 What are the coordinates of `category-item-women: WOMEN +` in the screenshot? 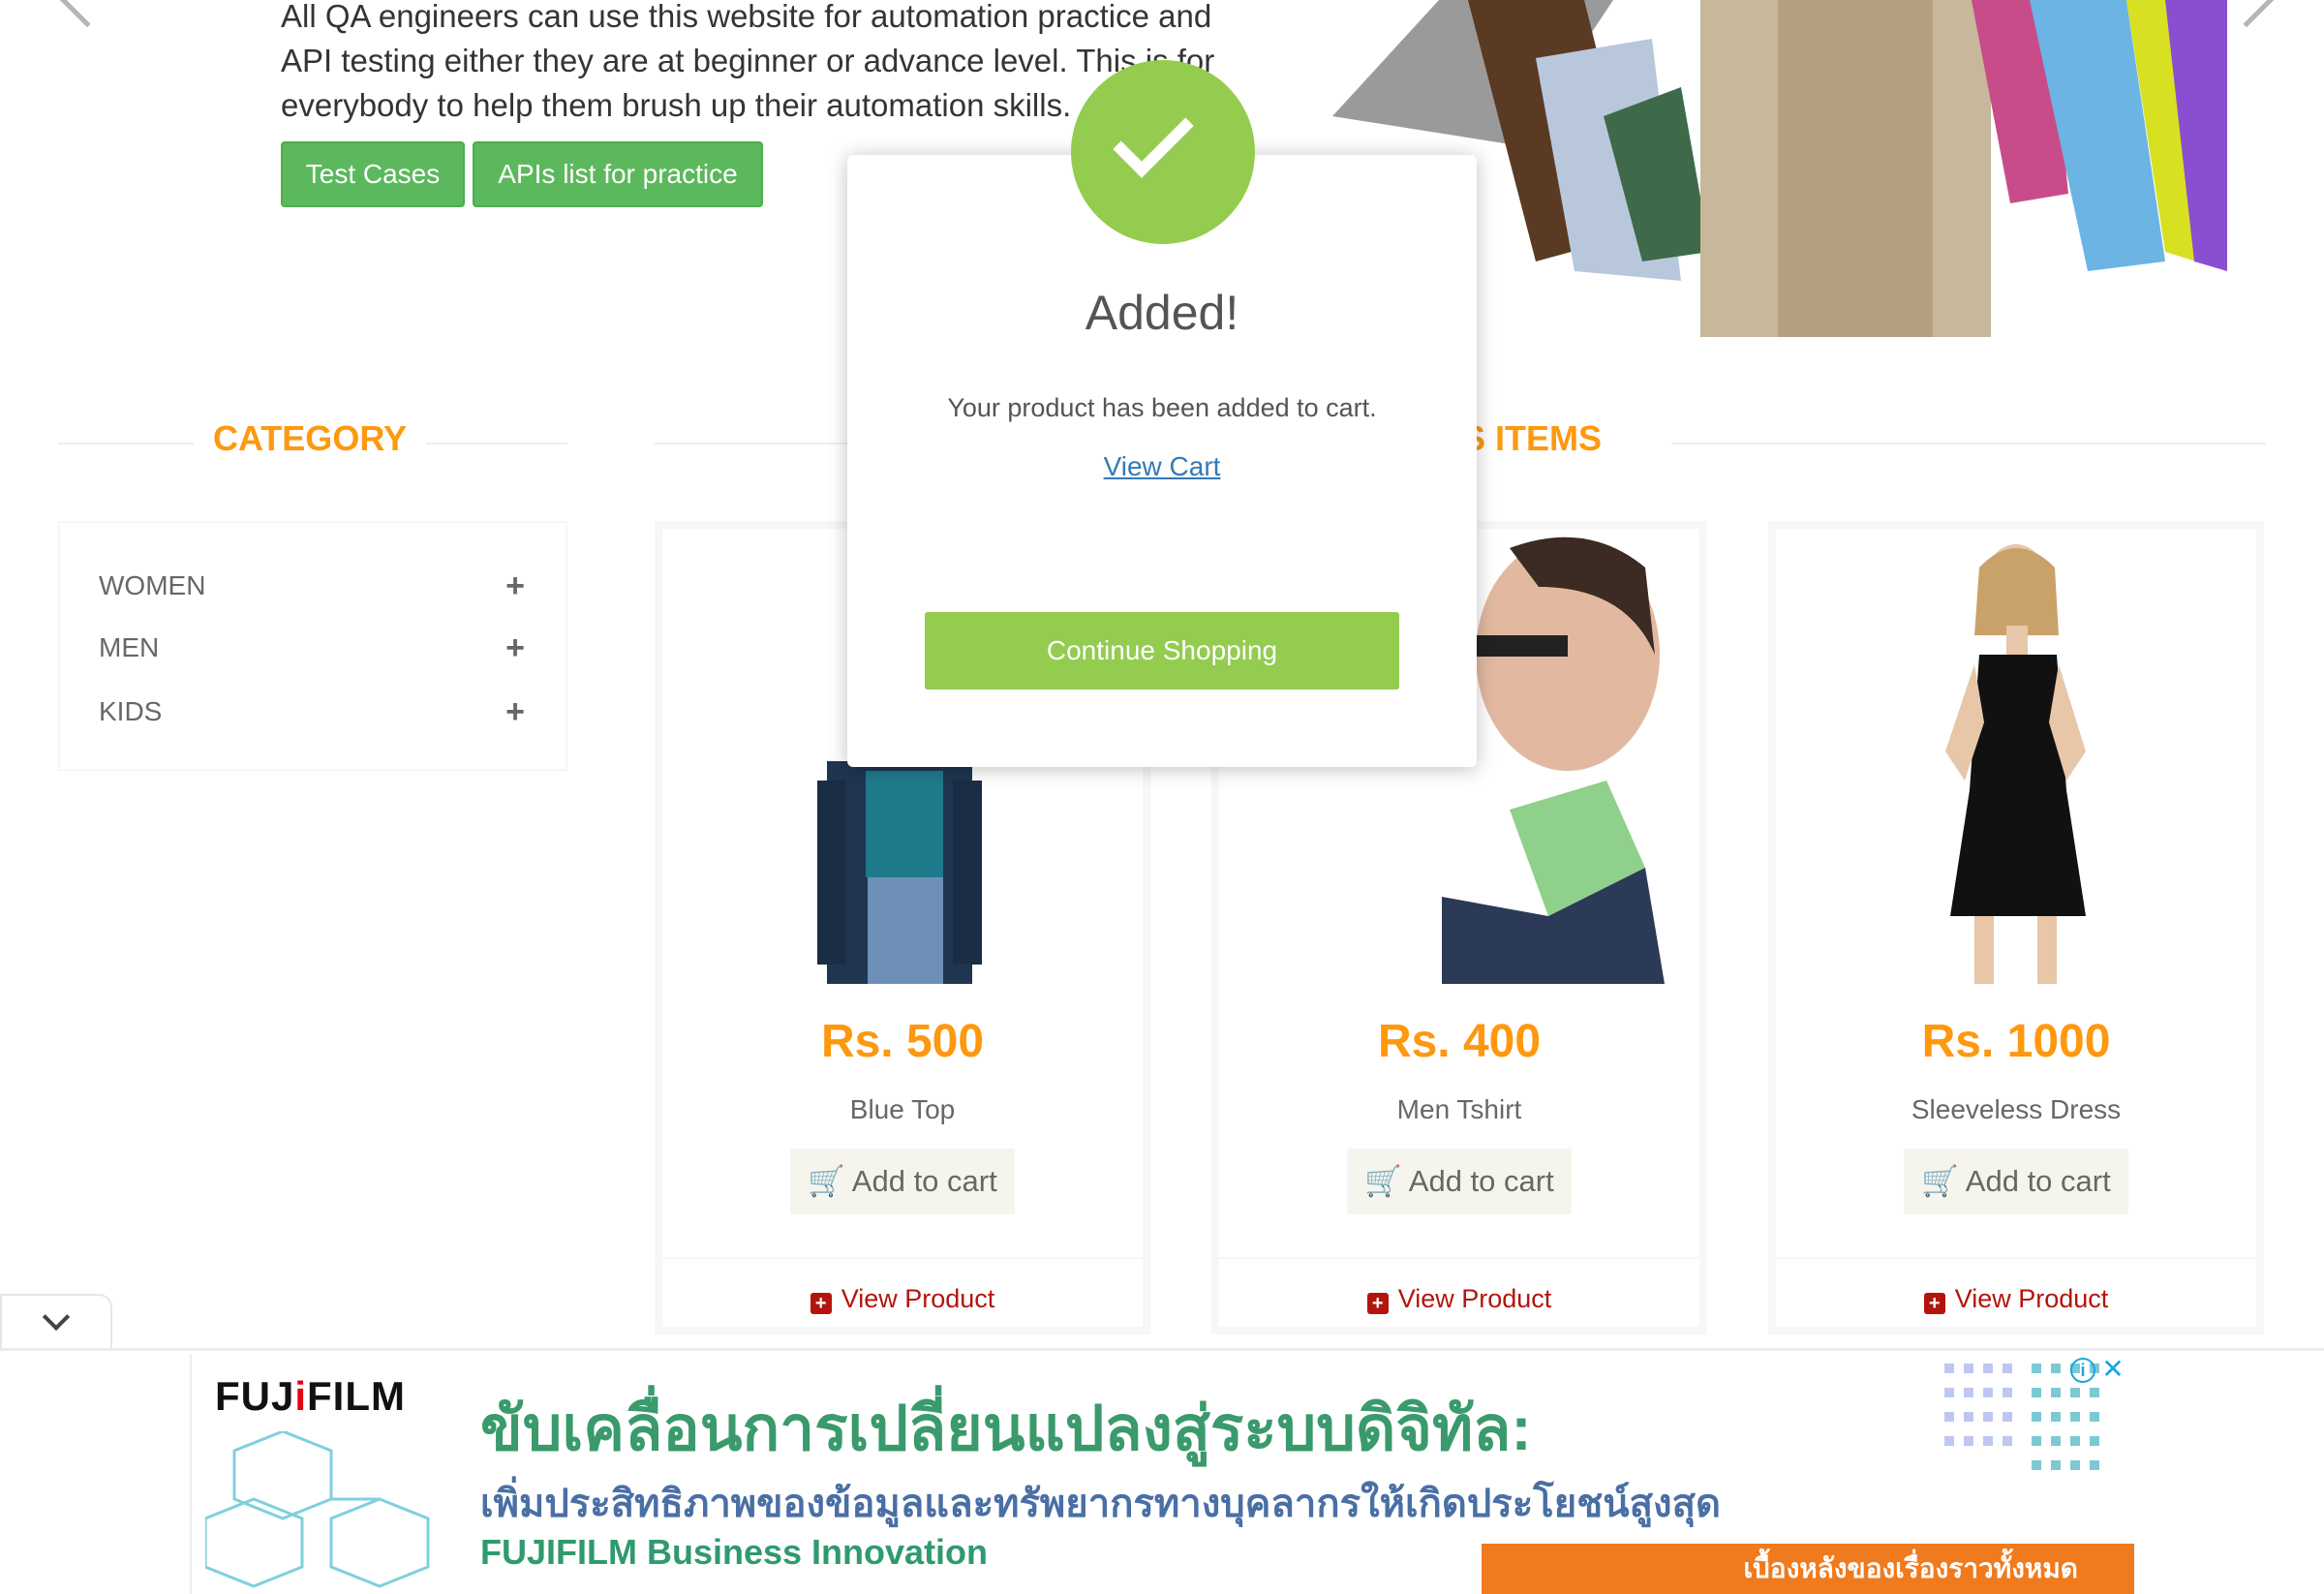 It's located at (312, 586).